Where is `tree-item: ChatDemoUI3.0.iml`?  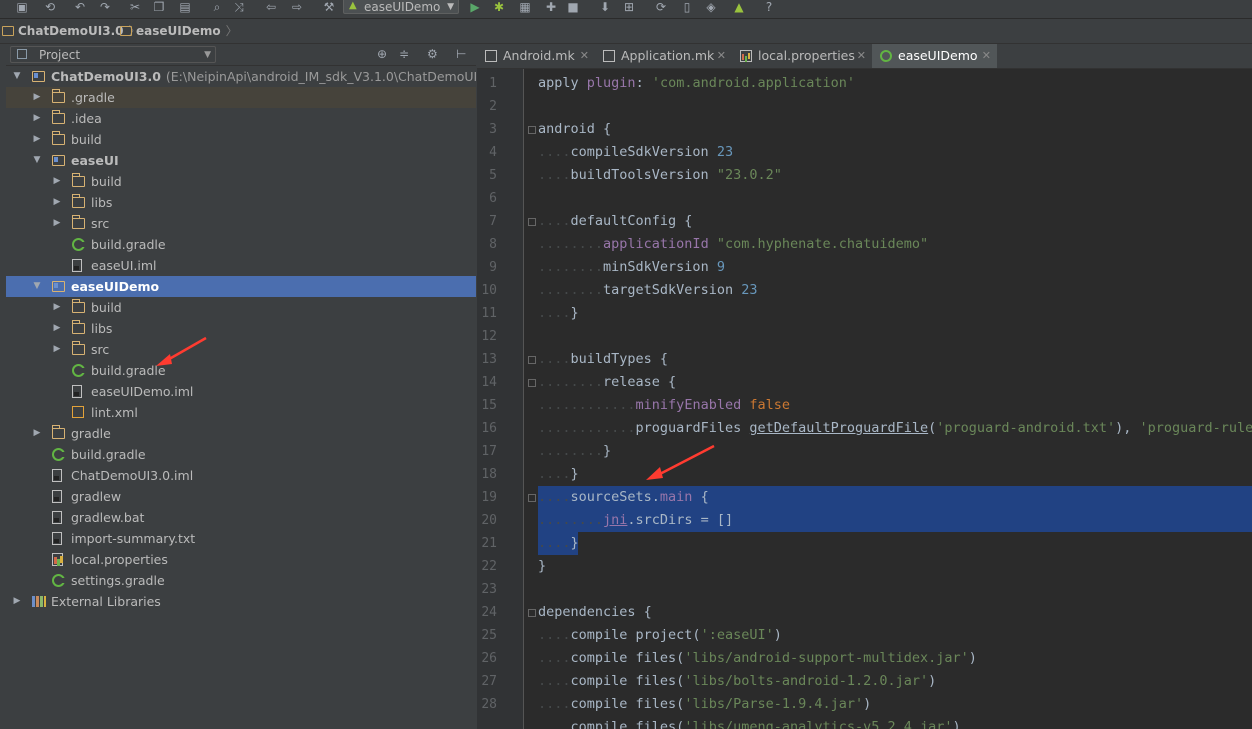 tree-item: ChatDemoUI3.0.iml is located at coordinates (241, 475).